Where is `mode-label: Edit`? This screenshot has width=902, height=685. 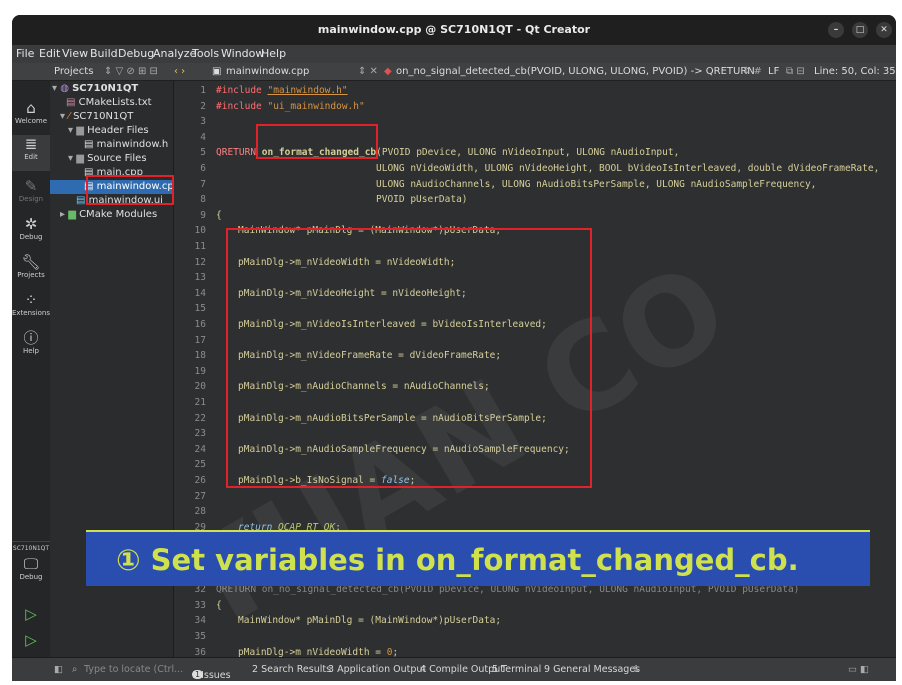 mode-label: Edit is located at coordinates (31, 157).